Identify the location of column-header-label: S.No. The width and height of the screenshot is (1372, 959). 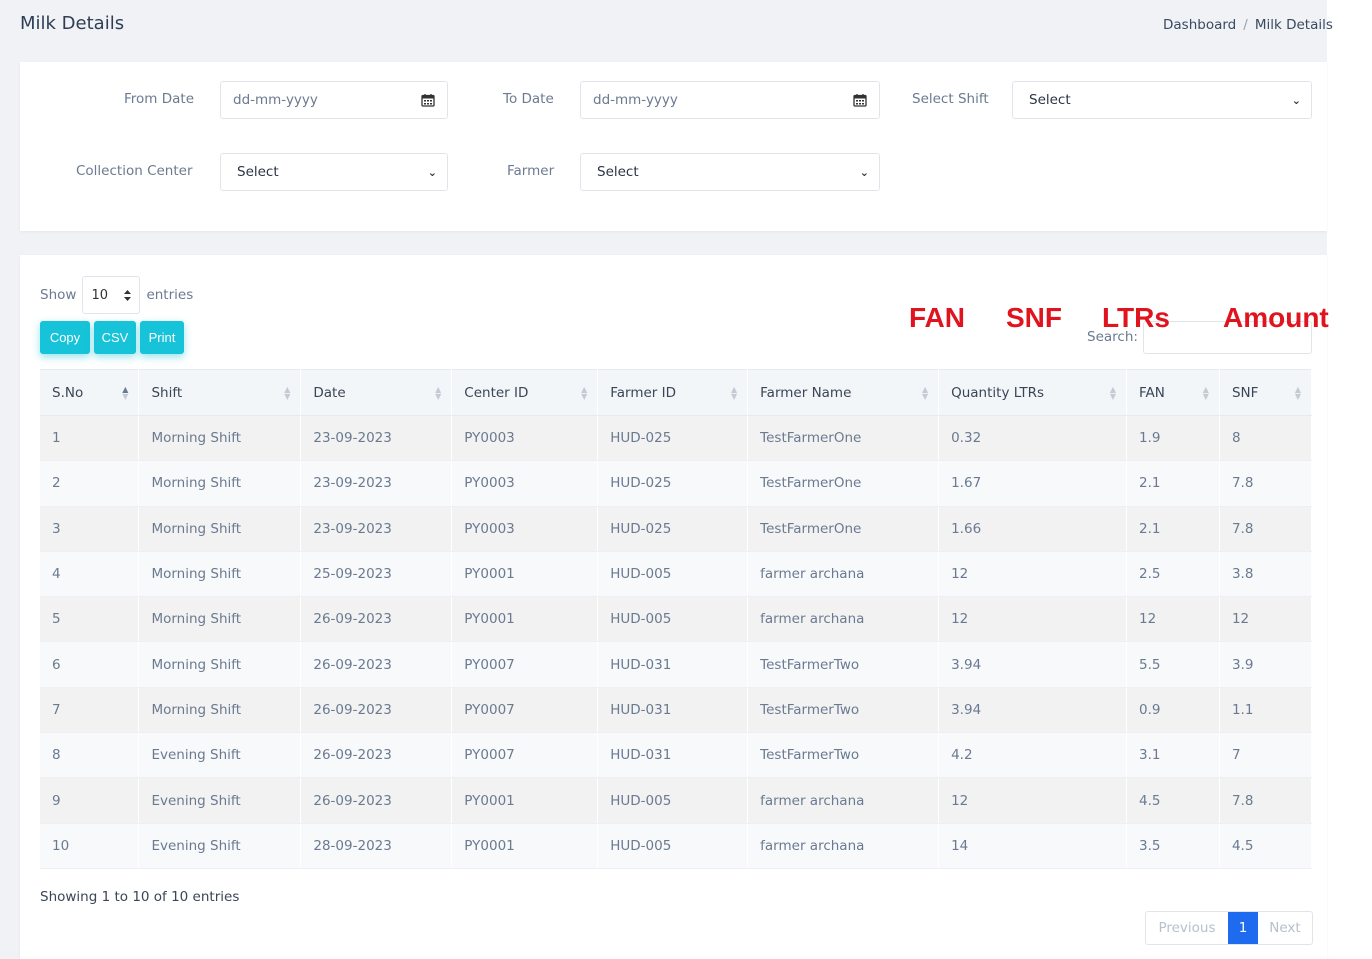
(68, 392).